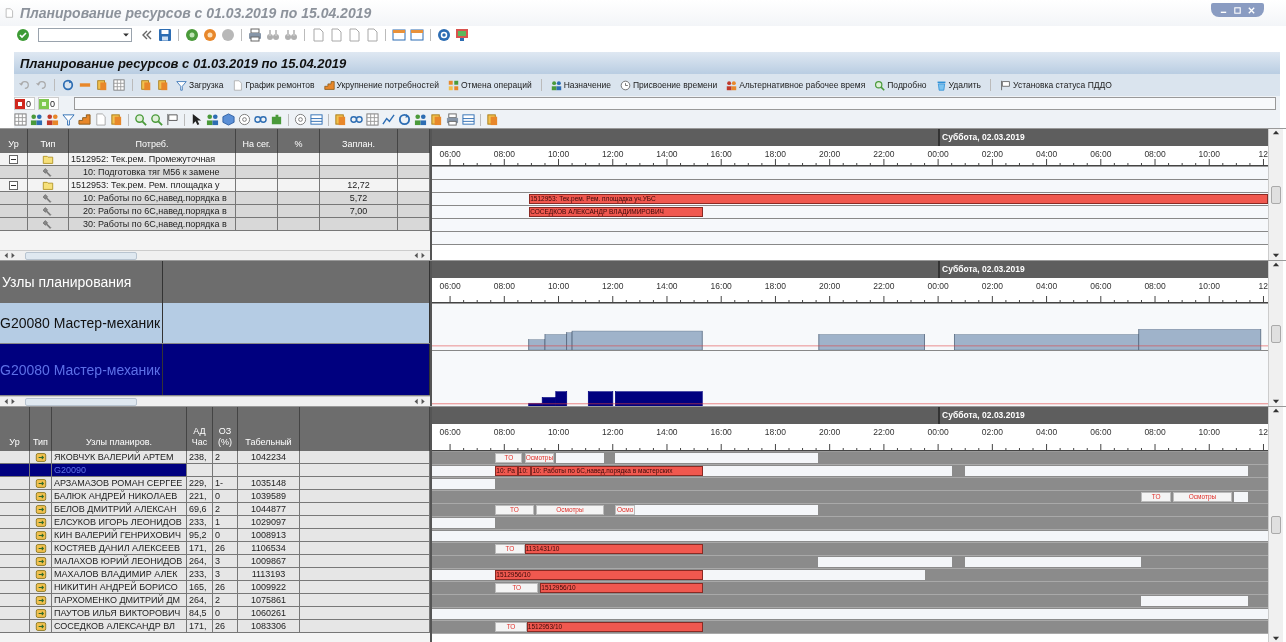 The width and height of the screenshot is (1286, 642). I want to click on table-row: НИКИТИН АНДРЕЙ БОРИСО 165, 26 1009922, so click(215, 587).